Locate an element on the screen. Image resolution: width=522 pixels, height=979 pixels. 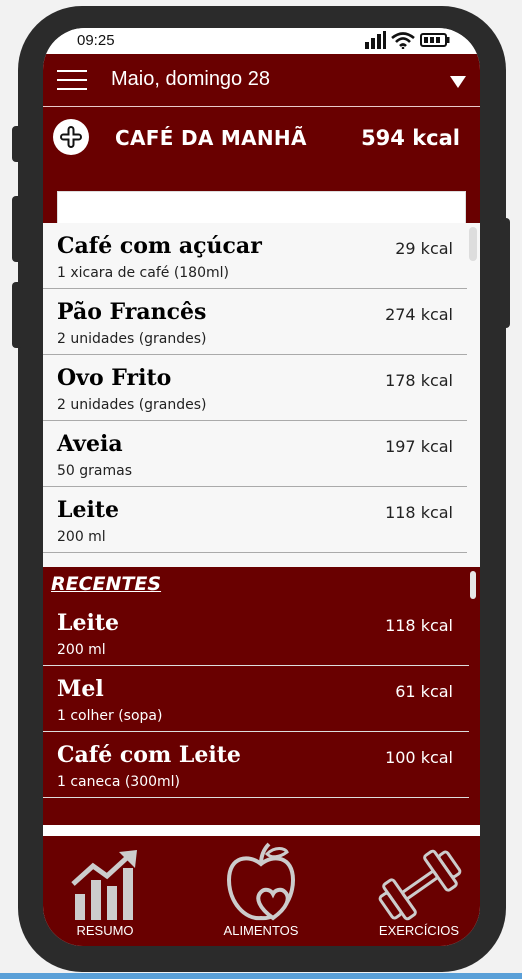
nav-exercicios: EXERCÍCIOS is located at coordinates (419, 891).